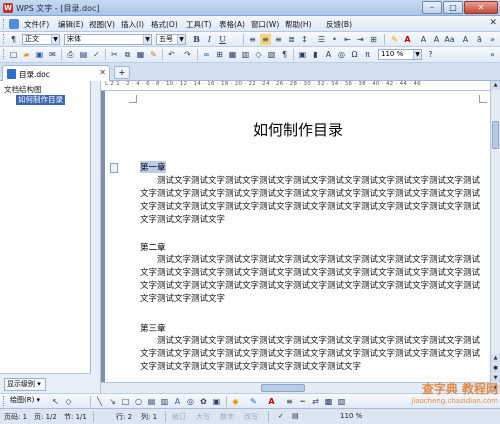 This screenshot has height=424, width=500. I want to click on undo-icon: ↶, so click(171, 54).